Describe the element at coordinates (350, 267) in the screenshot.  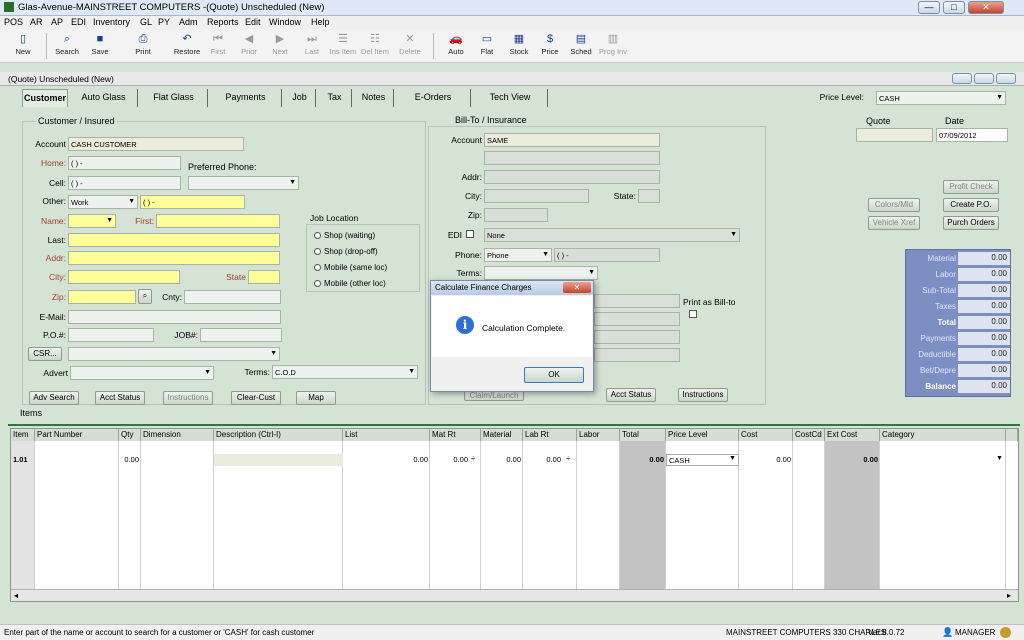
I see `job-location-option: Mobile (same loc)` at that location.